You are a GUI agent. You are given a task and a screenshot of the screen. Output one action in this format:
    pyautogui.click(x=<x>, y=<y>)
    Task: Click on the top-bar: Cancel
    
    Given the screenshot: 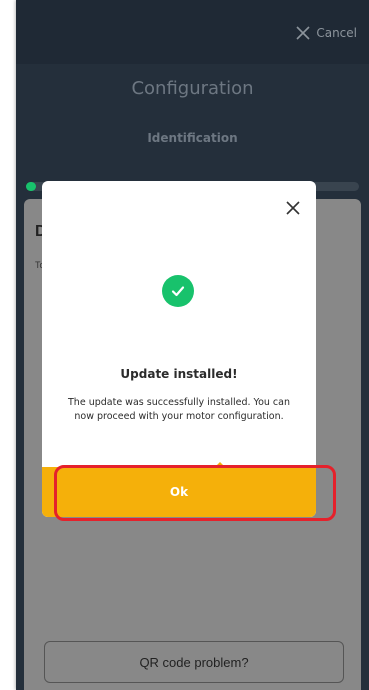 What is the action you would take?
    pyautogui.click(x=192, y=32)
    